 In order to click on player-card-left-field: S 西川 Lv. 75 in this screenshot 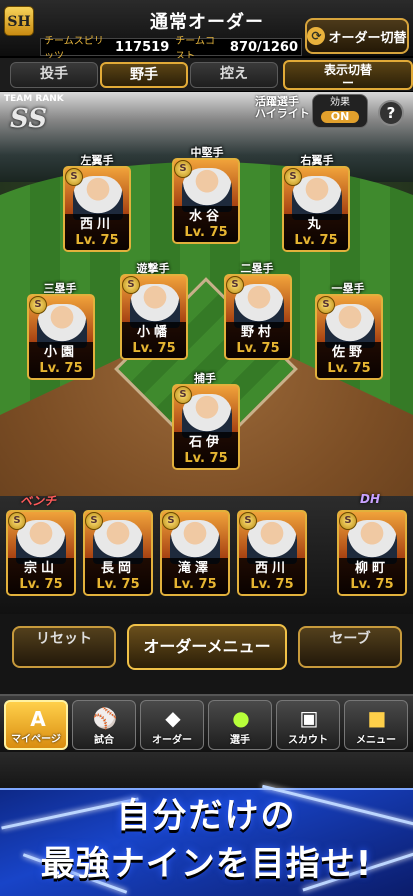, I will do `click(97, 209)`.